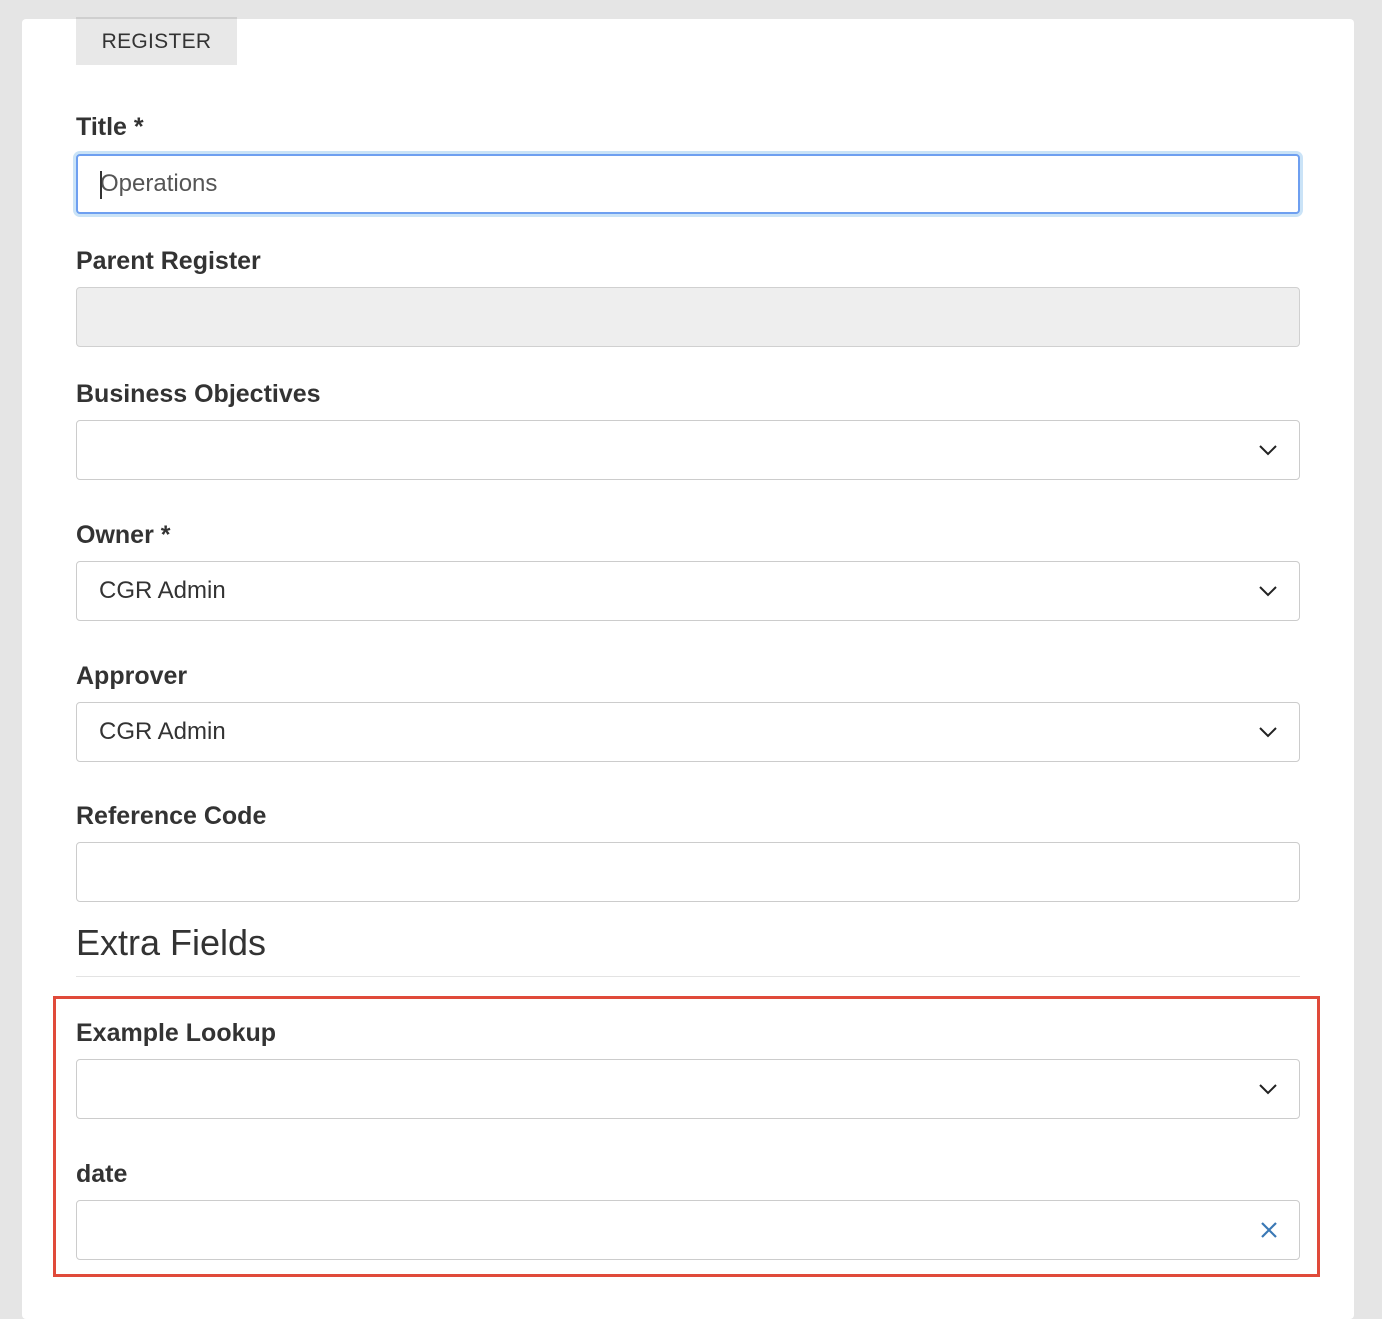 The image size is (1382, 1319). What do you see at coordinates (102, 1174) in the screenshot?
I see `date-label: date` at bounding box center [102, 1174].